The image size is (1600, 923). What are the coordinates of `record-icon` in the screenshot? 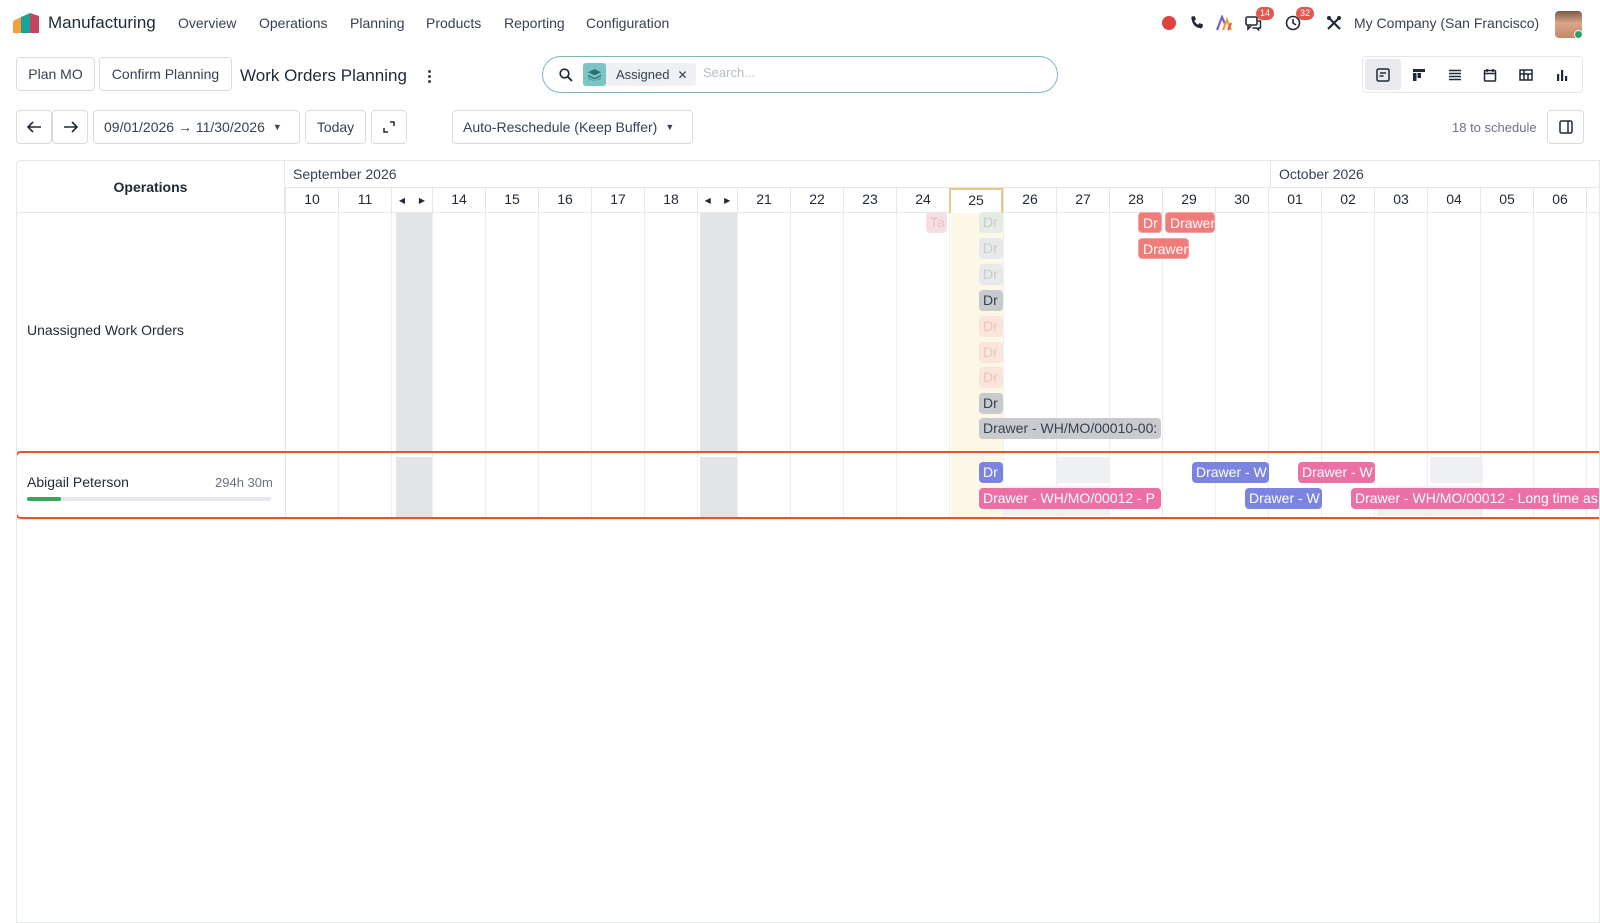 It's located at (1169, 23).